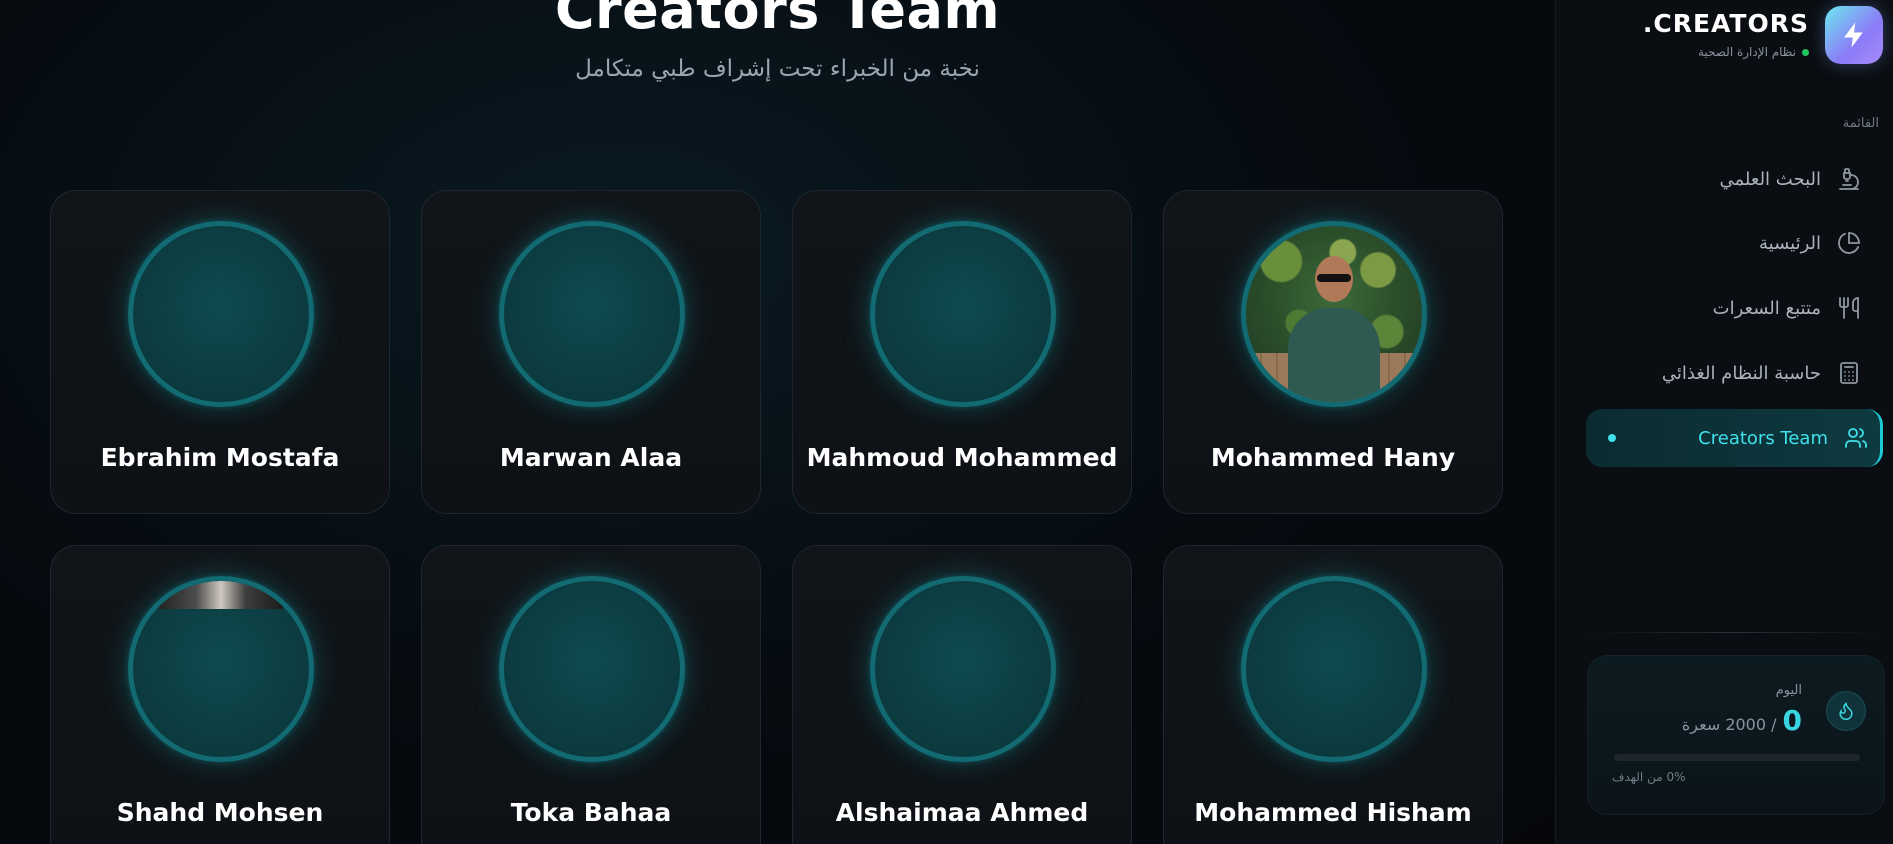 The image size is (1893, 844). What do you see at coordinates (1790, 243) in the screenshot?
I see `sidebar-item-label: الرئيسية` at bounding box center [1790, 243].